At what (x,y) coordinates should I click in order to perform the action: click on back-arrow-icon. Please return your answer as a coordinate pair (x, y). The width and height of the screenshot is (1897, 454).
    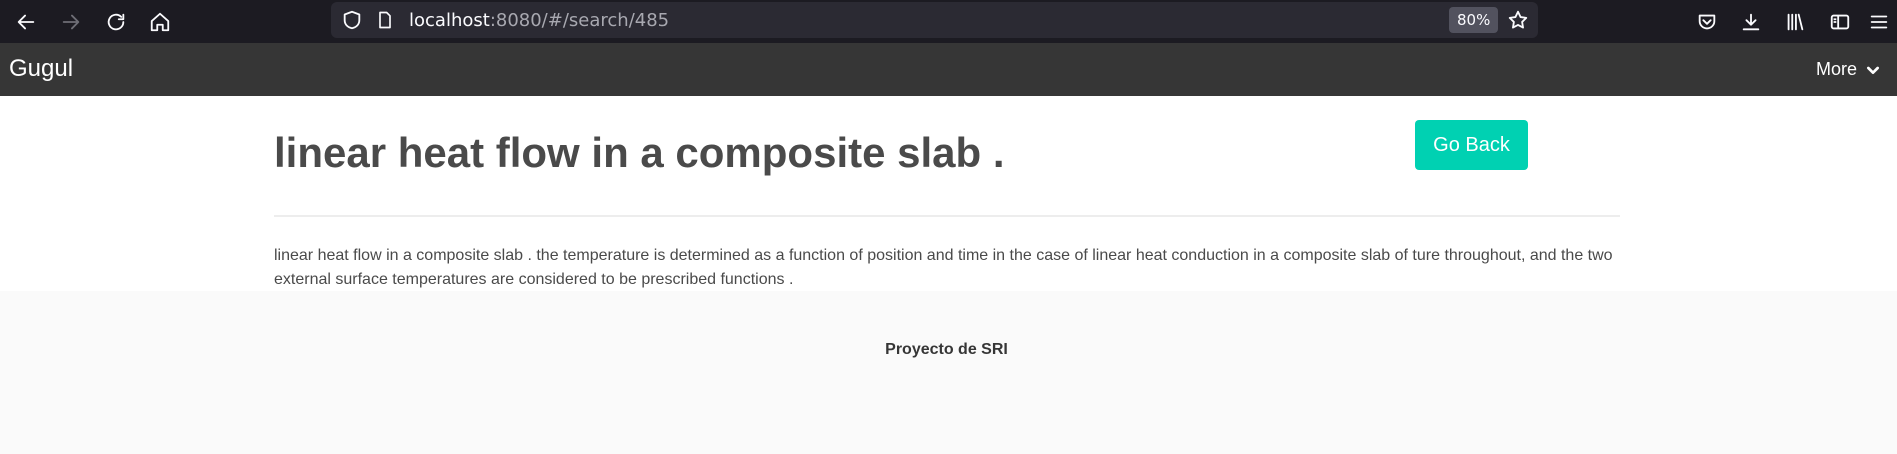
    Looking at the image, I should click on (26, 22).